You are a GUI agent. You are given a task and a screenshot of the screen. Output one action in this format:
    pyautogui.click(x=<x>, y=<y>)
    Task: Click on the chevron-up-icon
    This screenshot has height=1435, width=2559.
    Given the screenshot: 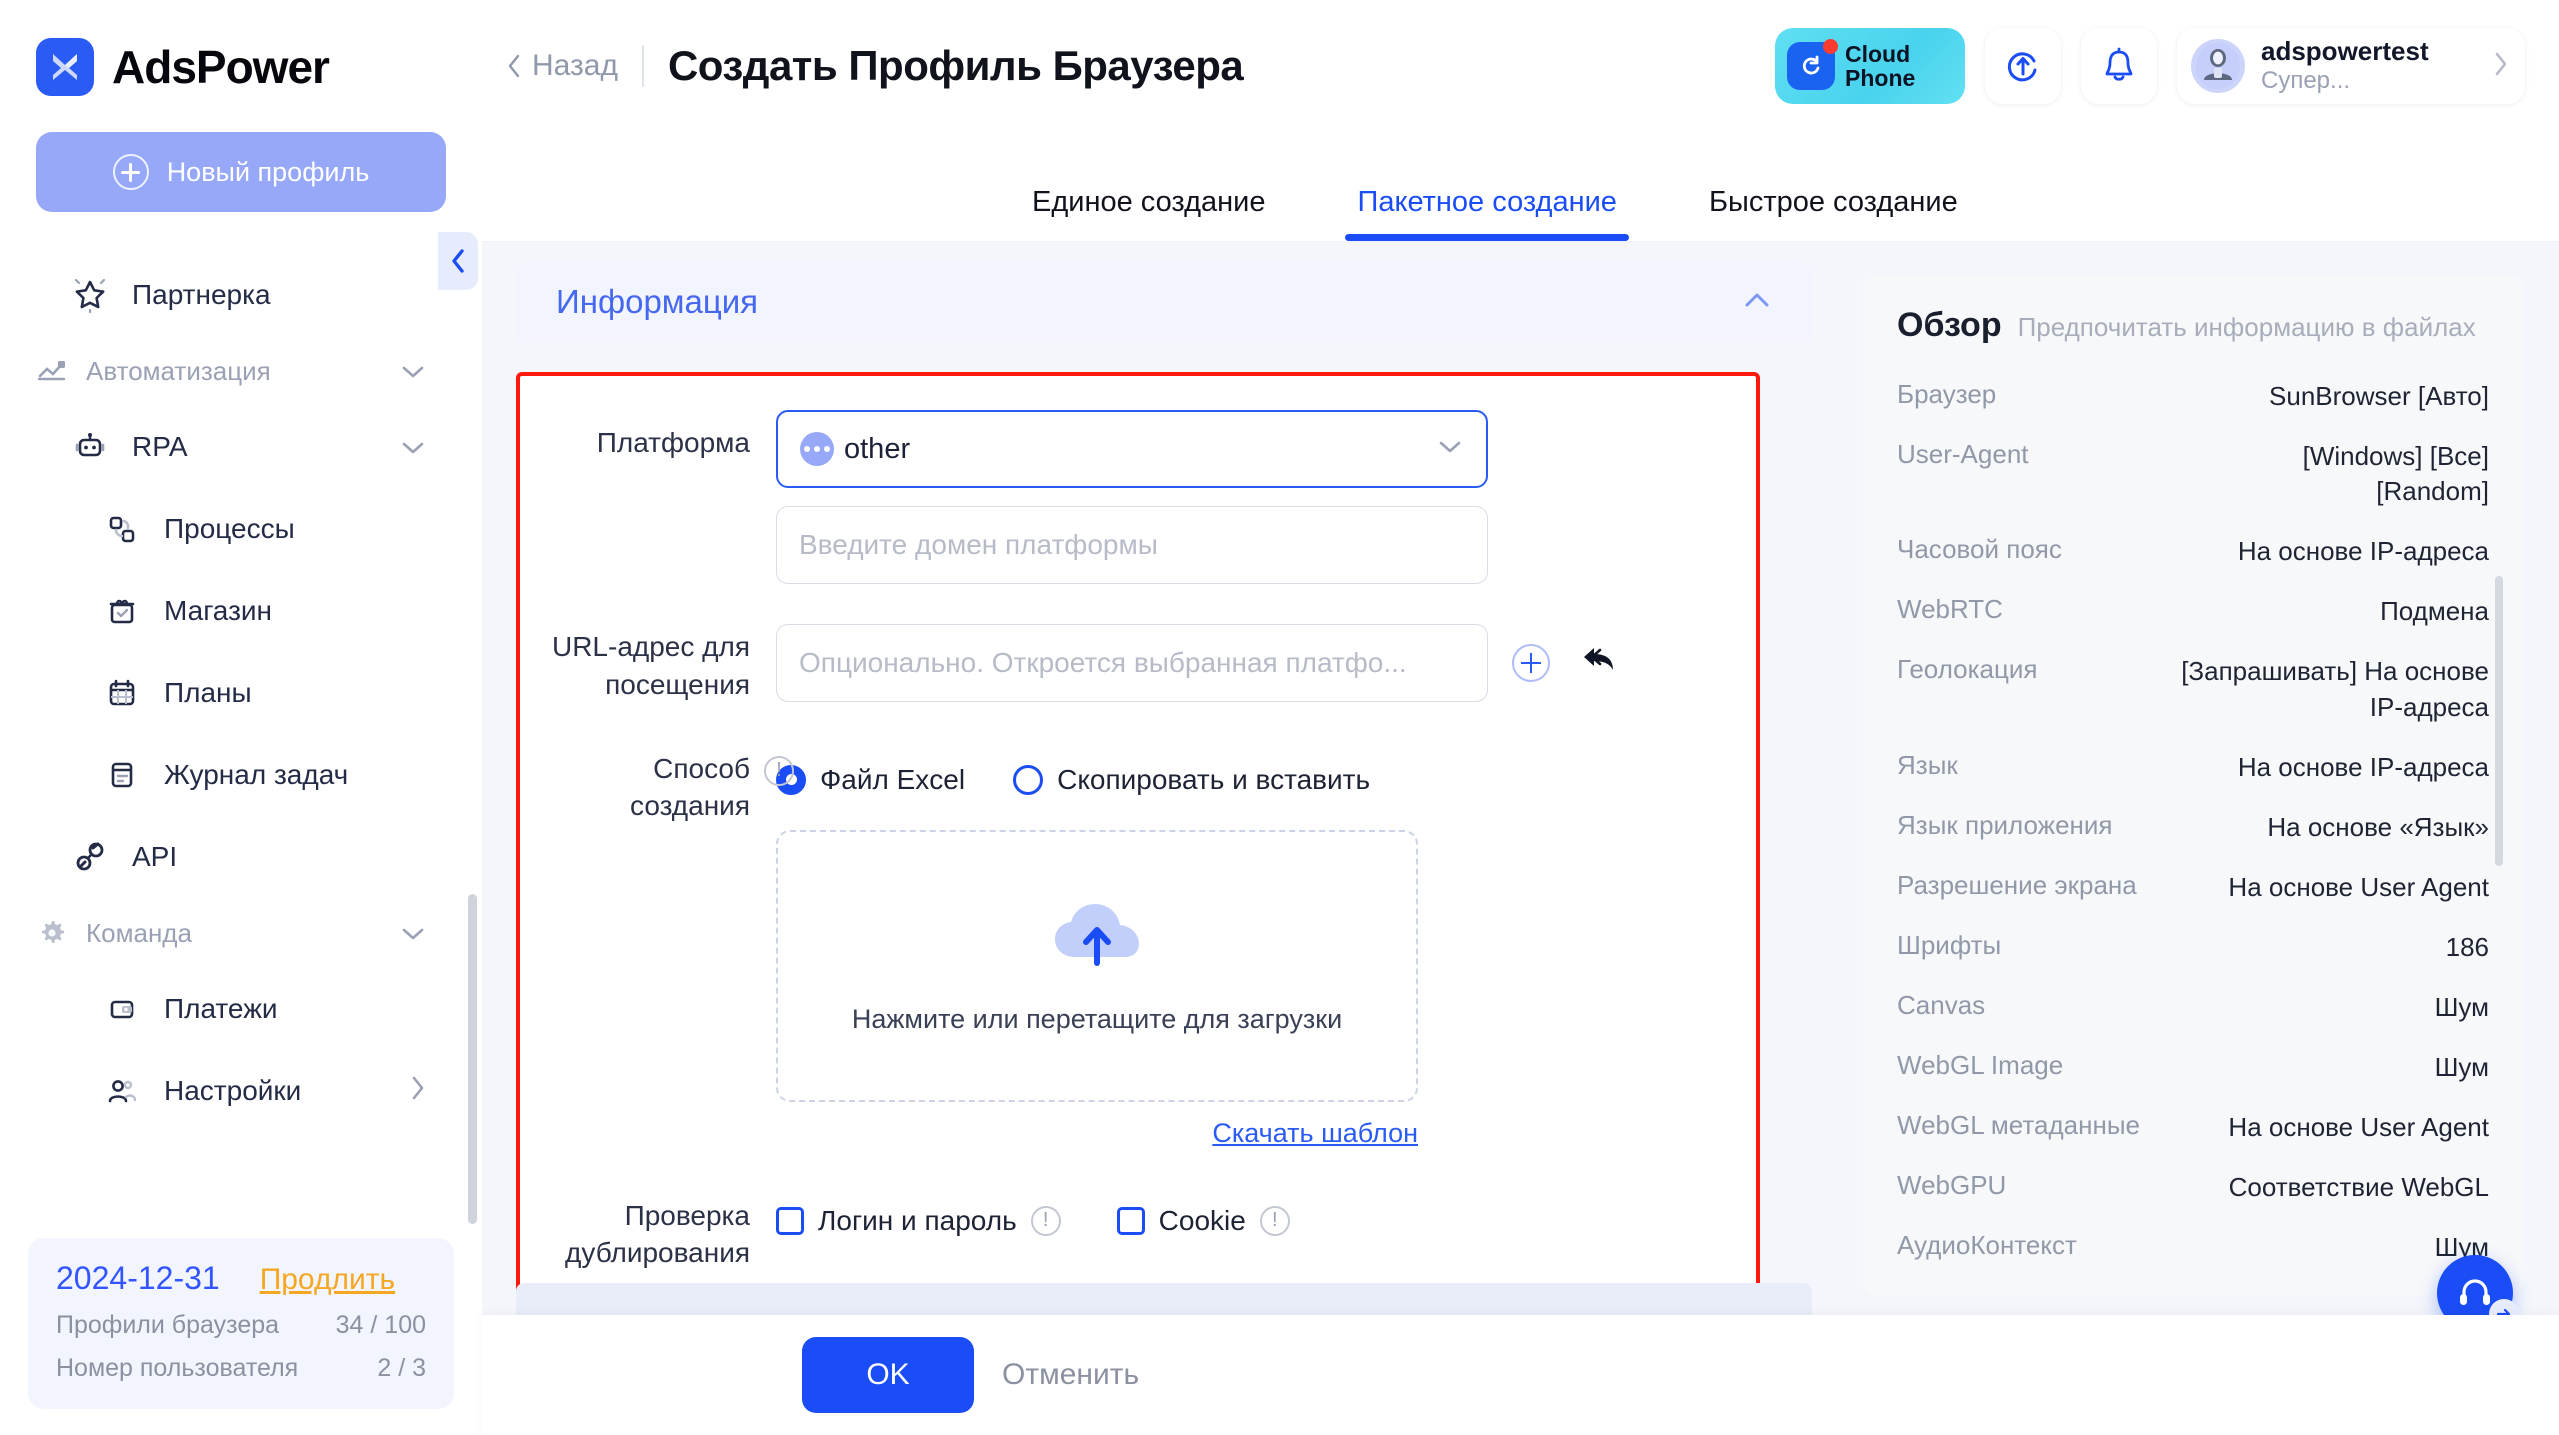 What is the action you would take?
    pyautogui.click(x=1757, y=302)
    